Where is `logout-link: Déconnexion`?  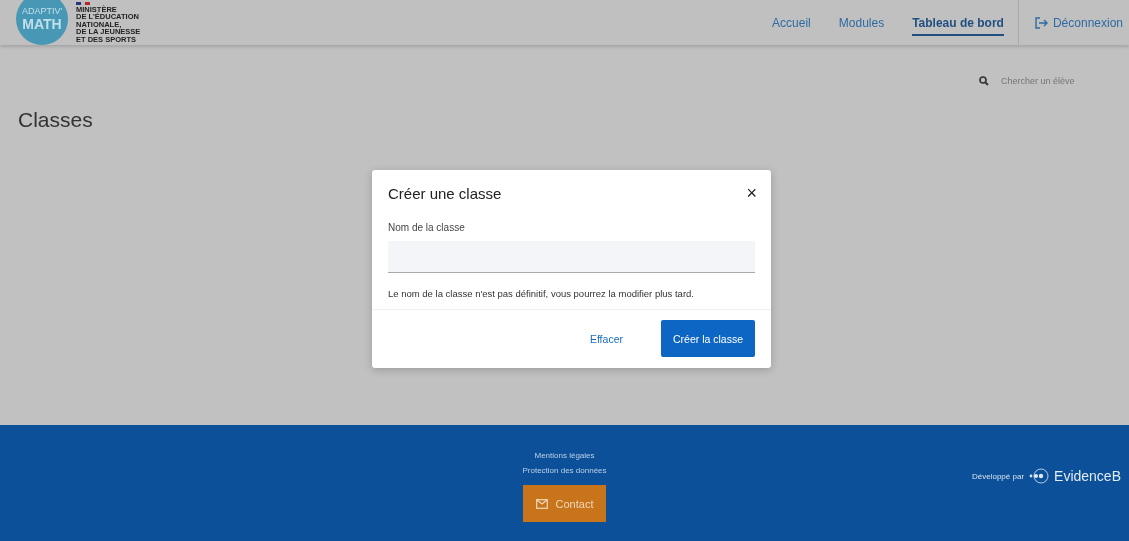 logout-link: Déconnexion is located at coordinates (1073, 22).